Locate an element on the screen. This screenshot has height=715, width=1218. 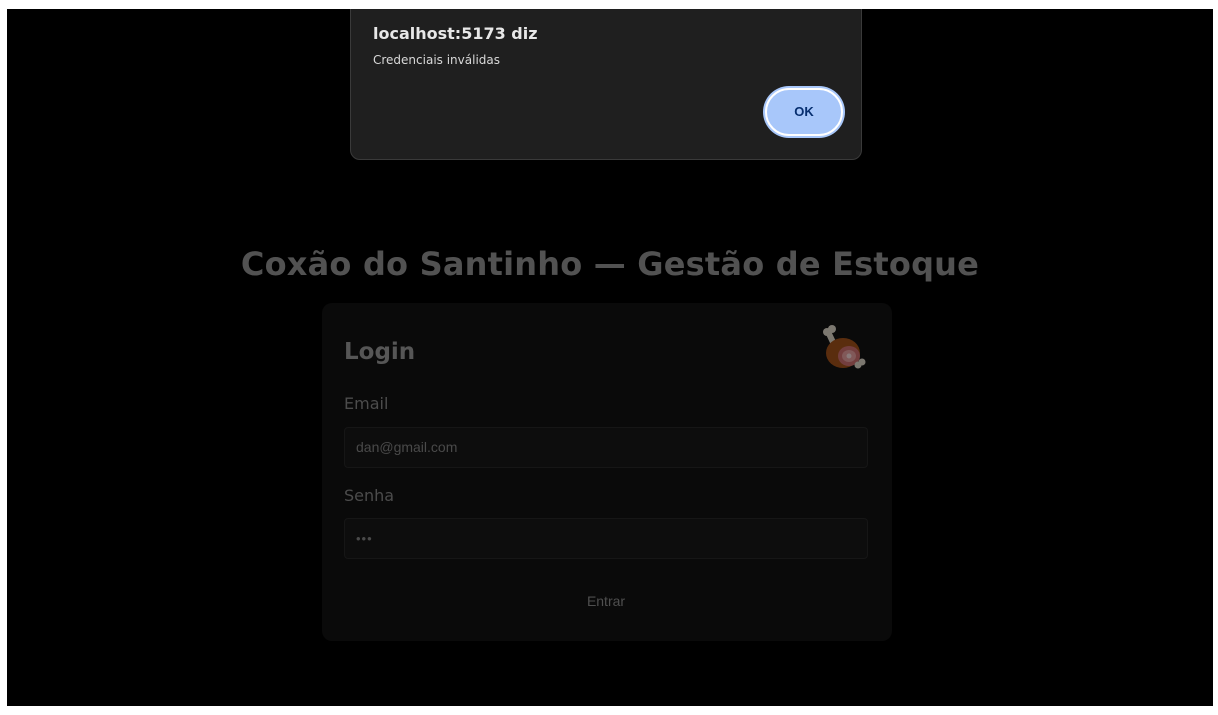
password-label: Senha is located at coordinates (369, 495).